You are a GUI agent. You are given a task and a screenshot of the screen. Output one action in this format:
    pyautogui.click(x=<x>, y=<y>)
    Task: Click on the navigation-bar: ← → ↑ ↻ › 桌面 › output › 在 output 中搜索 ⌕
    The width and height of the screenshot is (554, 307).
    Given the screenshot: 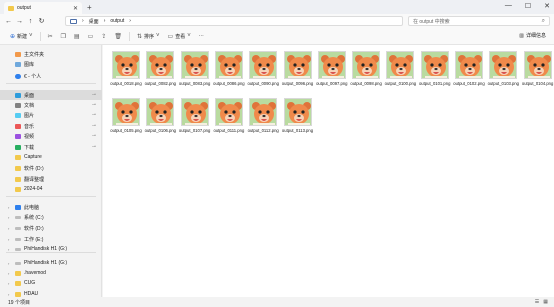 What is the action you would take?
    pyautogui.click(x=277, y=21)
    